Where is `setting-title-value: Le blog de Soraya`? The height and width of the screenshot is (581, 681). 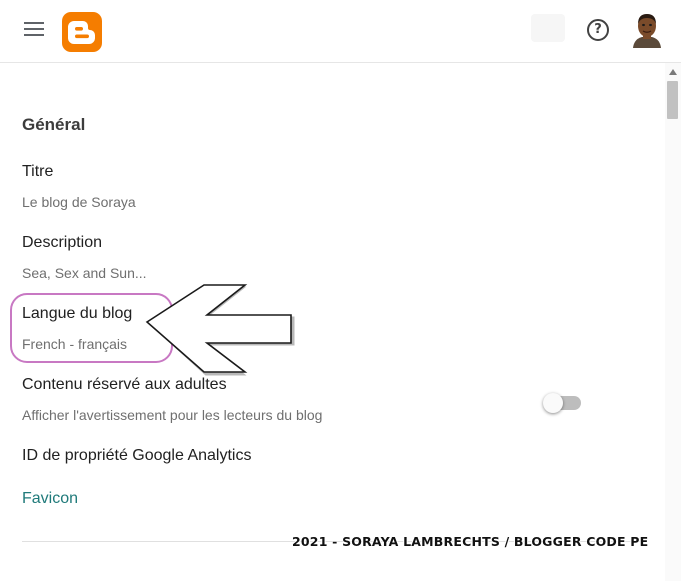
setting-title-value: Le blog de Soraya is located at coordinates (79, 202).